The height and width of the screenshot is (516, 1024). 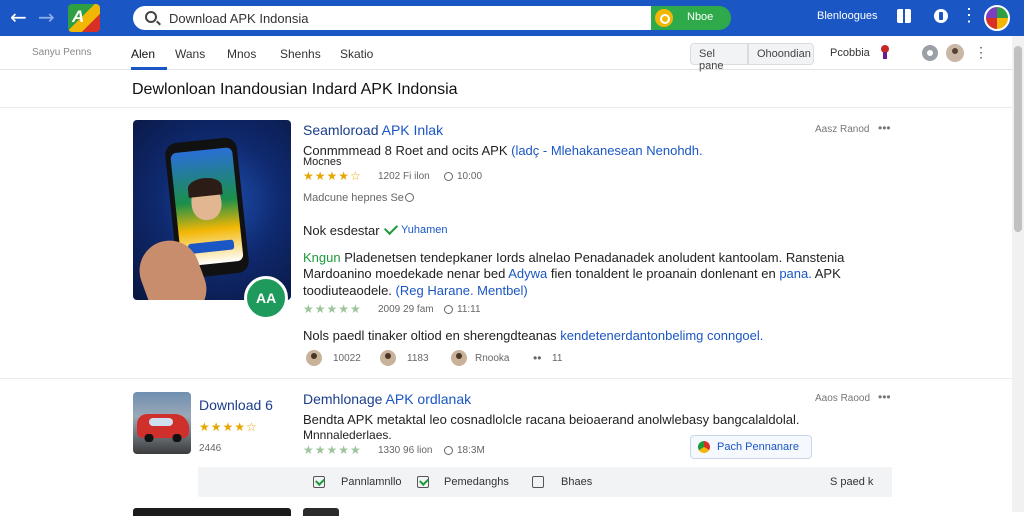 What do you see at coordinates (418, 358) in the screenshot?
I see `reviewer-label: 1183` at bounding box center [418, 358].